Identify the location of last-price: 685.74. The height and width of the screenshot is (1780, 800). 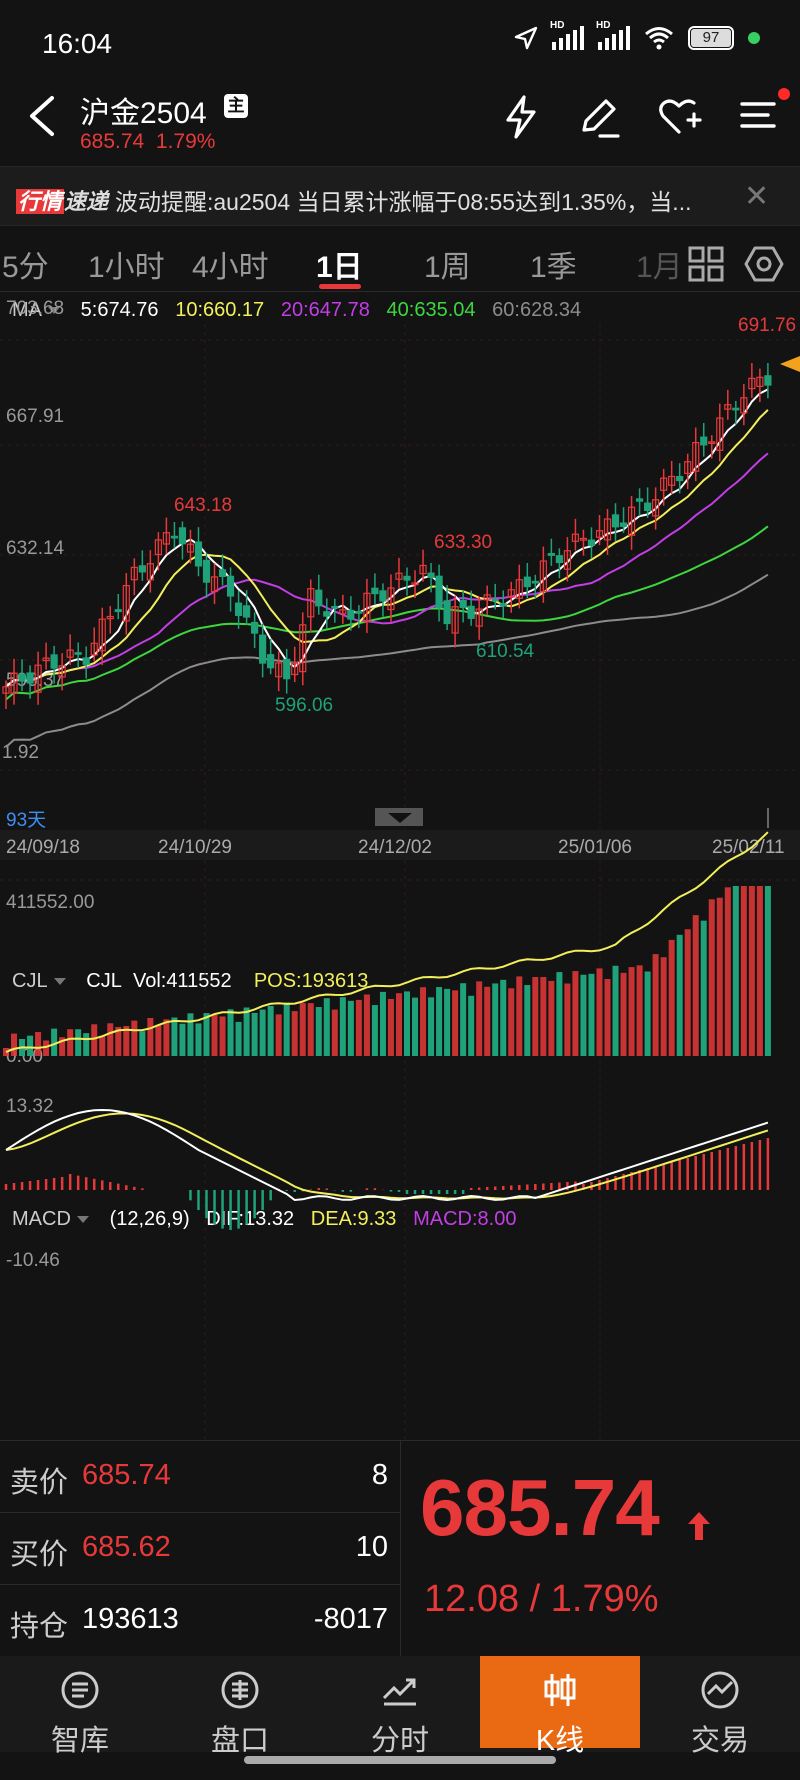
(540, 1507).